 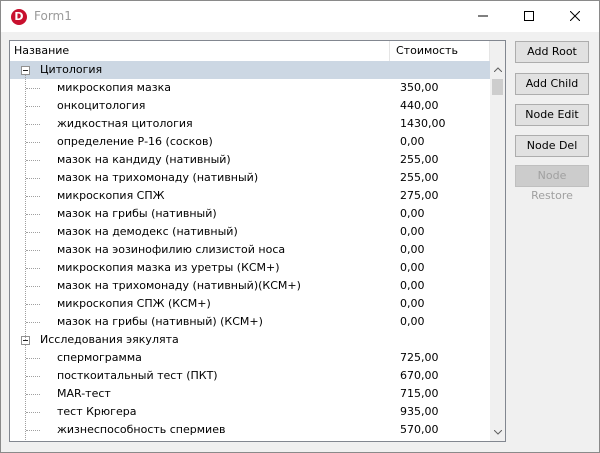 I want to click on node-label: микроскопия мазка из уретры (КСМ+), so click(x=168, y=267).